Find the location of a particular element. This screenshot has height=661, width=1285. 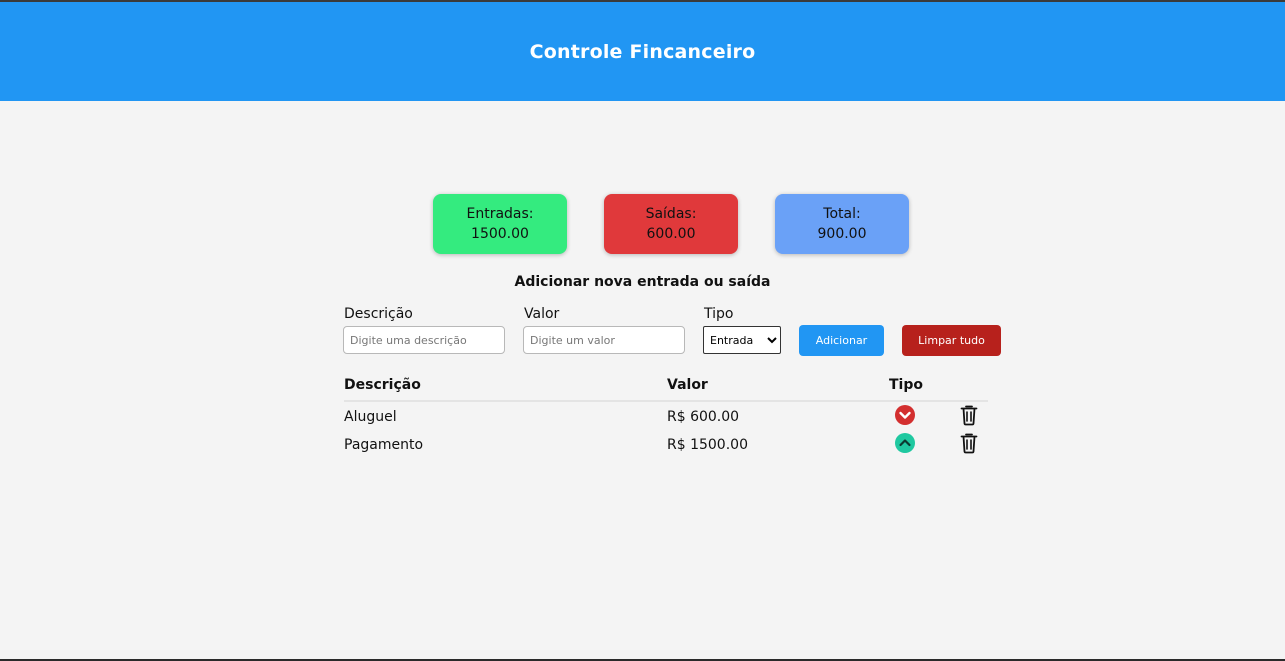

form-title: Adicionar nova entrada ou saída is located at coordinates (642, 282).